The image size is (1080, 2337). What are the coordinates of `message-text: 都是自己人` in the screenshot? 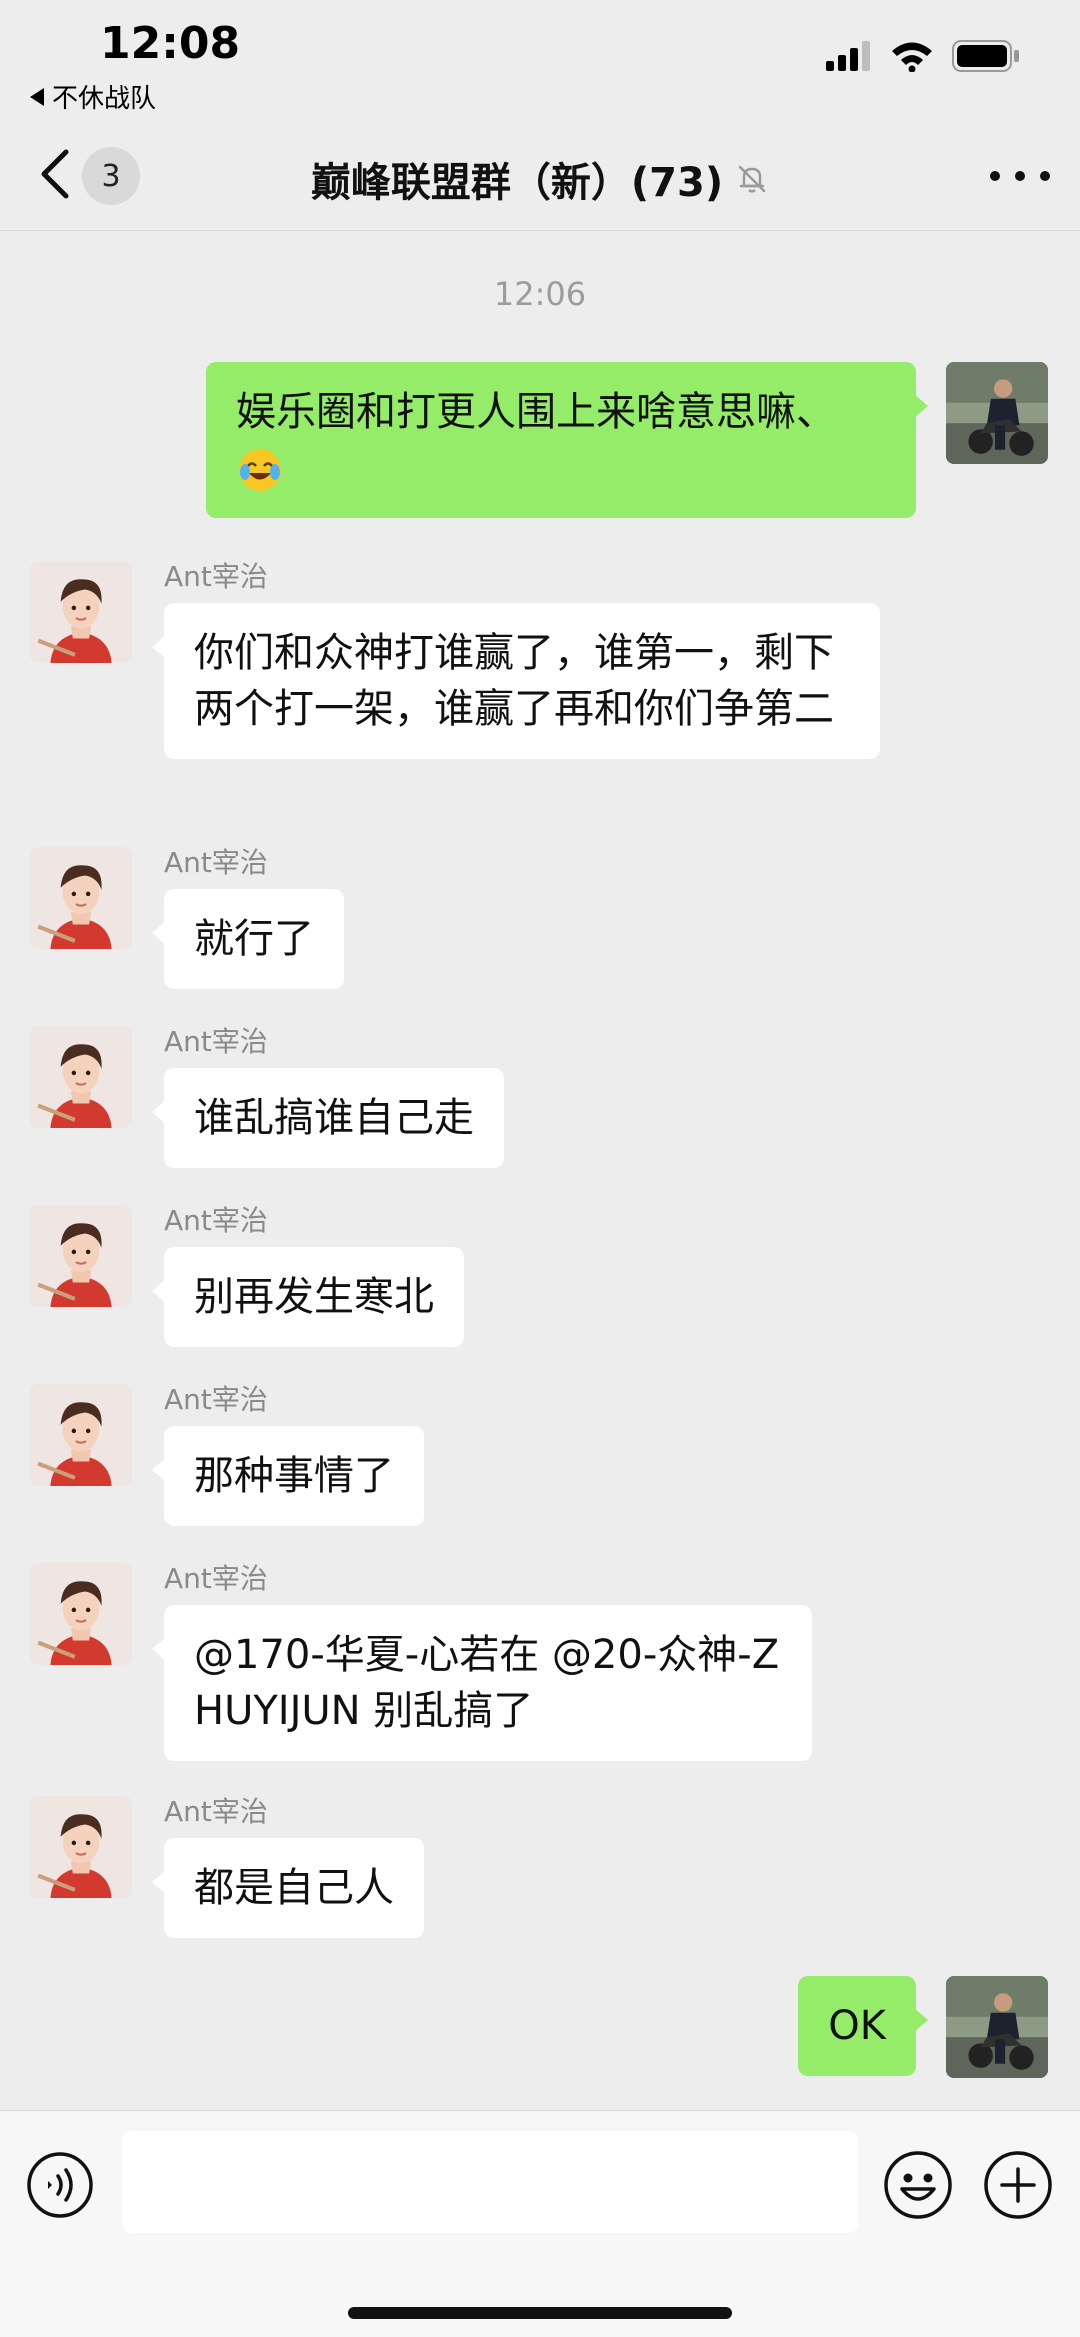 It's located at (294, 1888).